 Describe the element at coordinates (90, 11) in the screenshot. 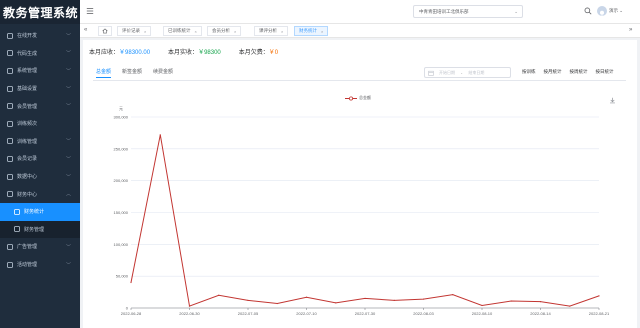

I see `hamburger-icon` at that location.